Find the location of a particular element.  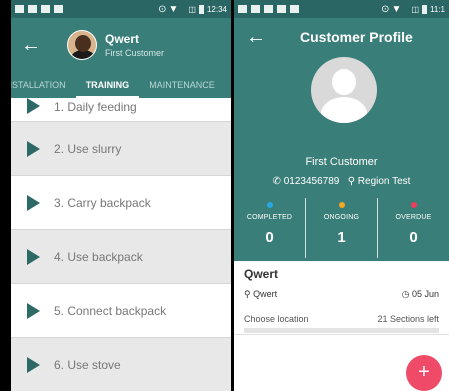

status-right: ◫ 12:34 is located at coordinates (207, 9).